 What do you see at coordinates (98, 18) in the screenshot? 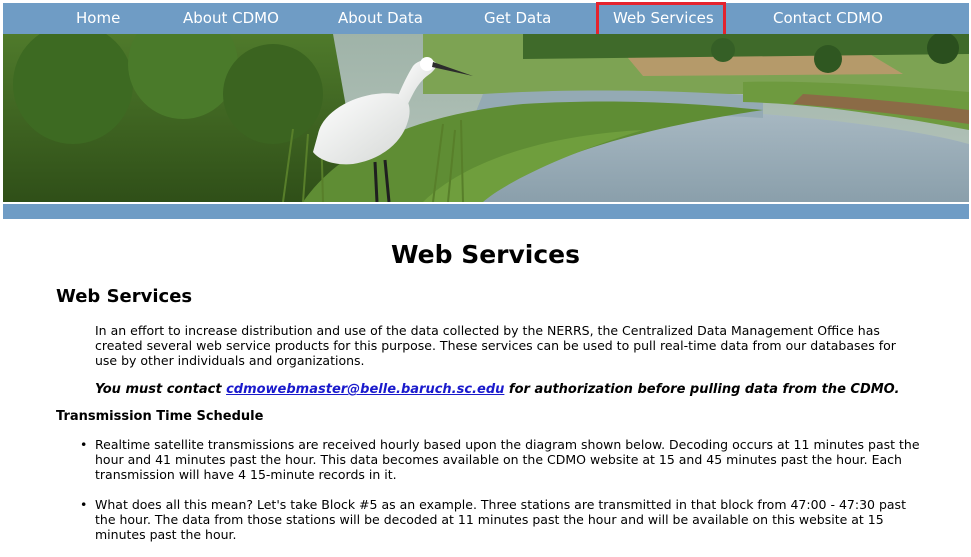
I see `nav-home: Home` at bounding box center [98, 18].